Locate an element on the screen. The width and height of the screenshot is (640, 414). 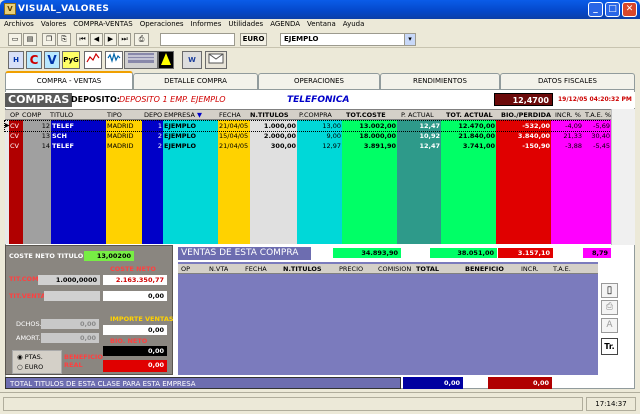
menu-operaciones: Operaciones is located at coordinates (161, 25).